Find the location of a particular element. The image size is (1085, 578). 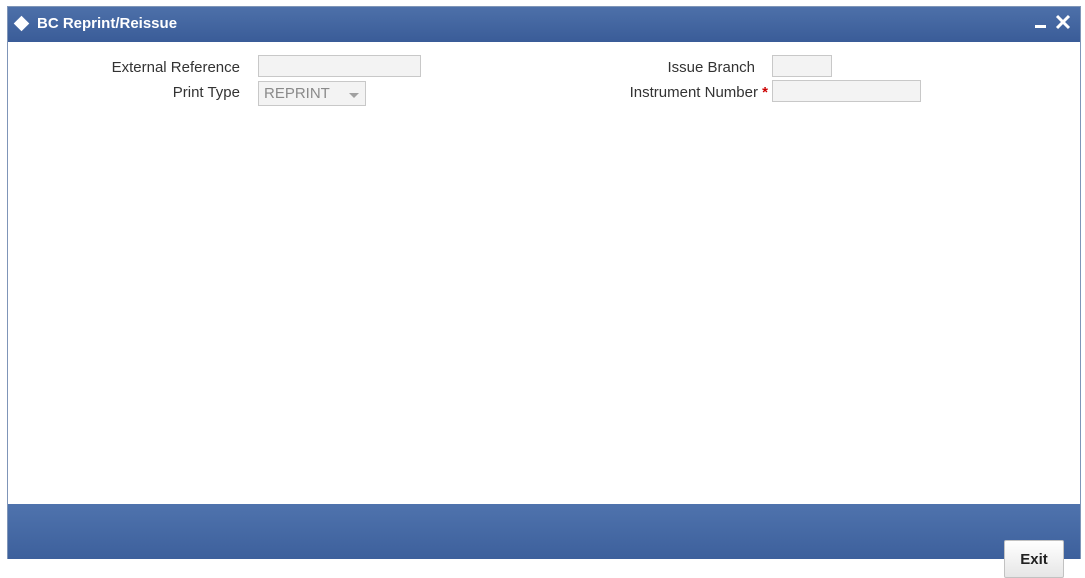

external-reference-input is located at coordinates (339, 66).